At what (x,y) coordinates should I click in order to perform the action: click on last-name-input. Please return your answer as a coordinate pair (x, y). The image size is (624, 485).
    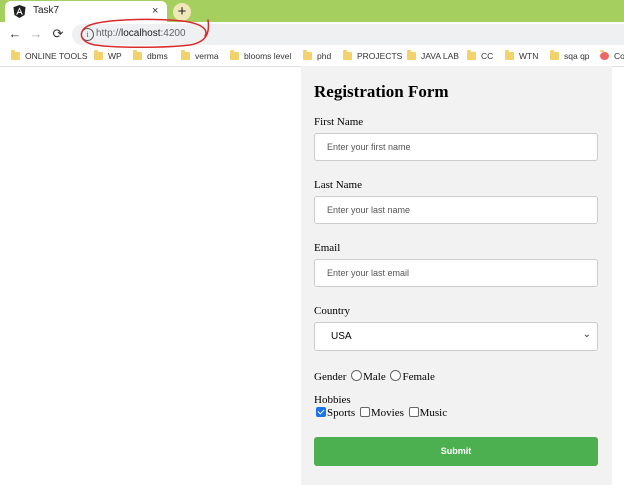
    Looking at the image, I should click on (456, 210).